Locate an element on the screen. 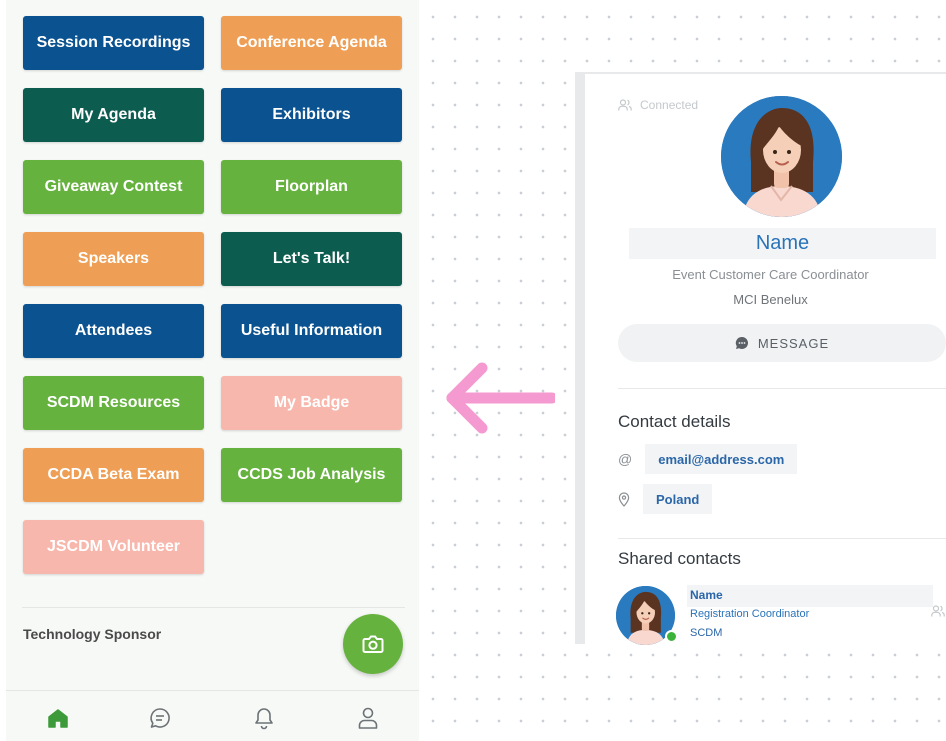  sponsor-divider is located at coordinates (213, 607).